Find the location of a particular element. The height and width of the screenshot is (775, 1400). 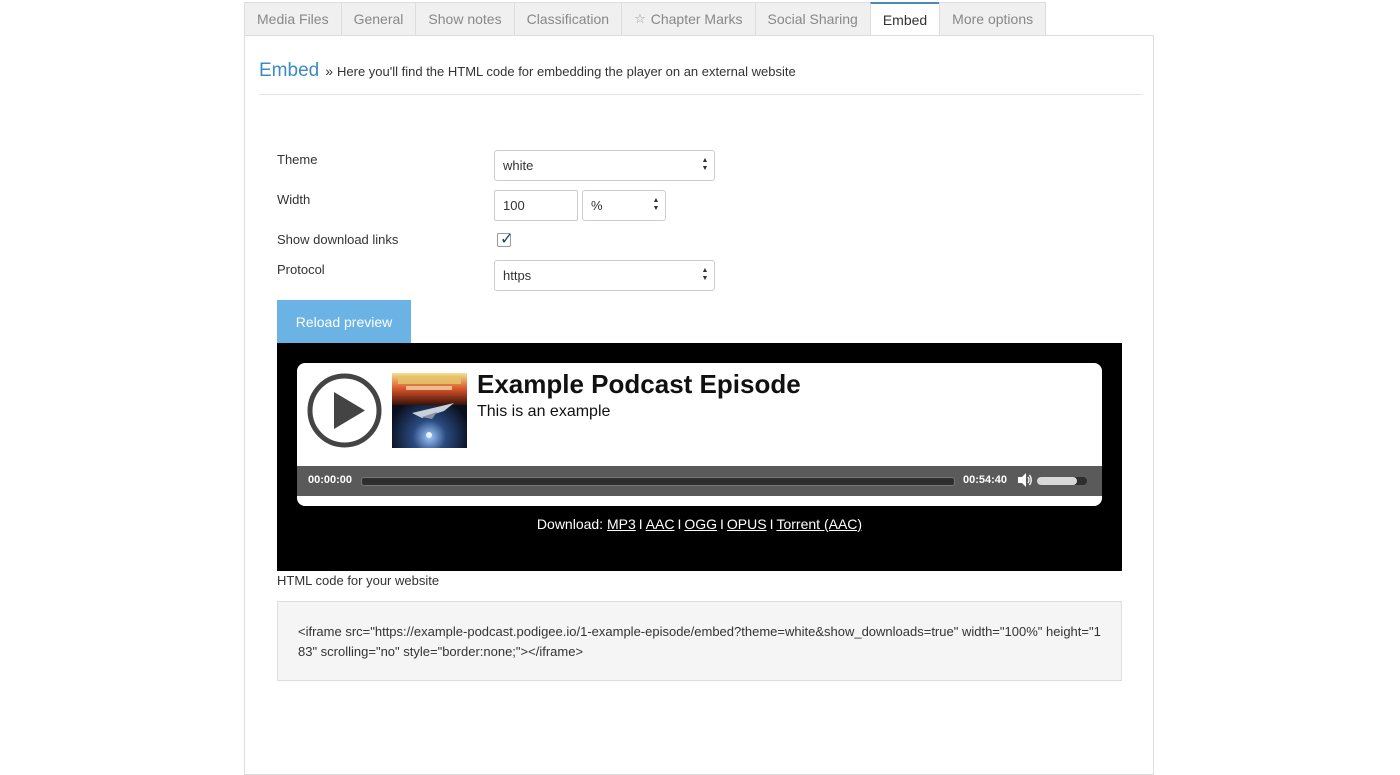

tab-label: Embed is located at coordinates (905, 20).